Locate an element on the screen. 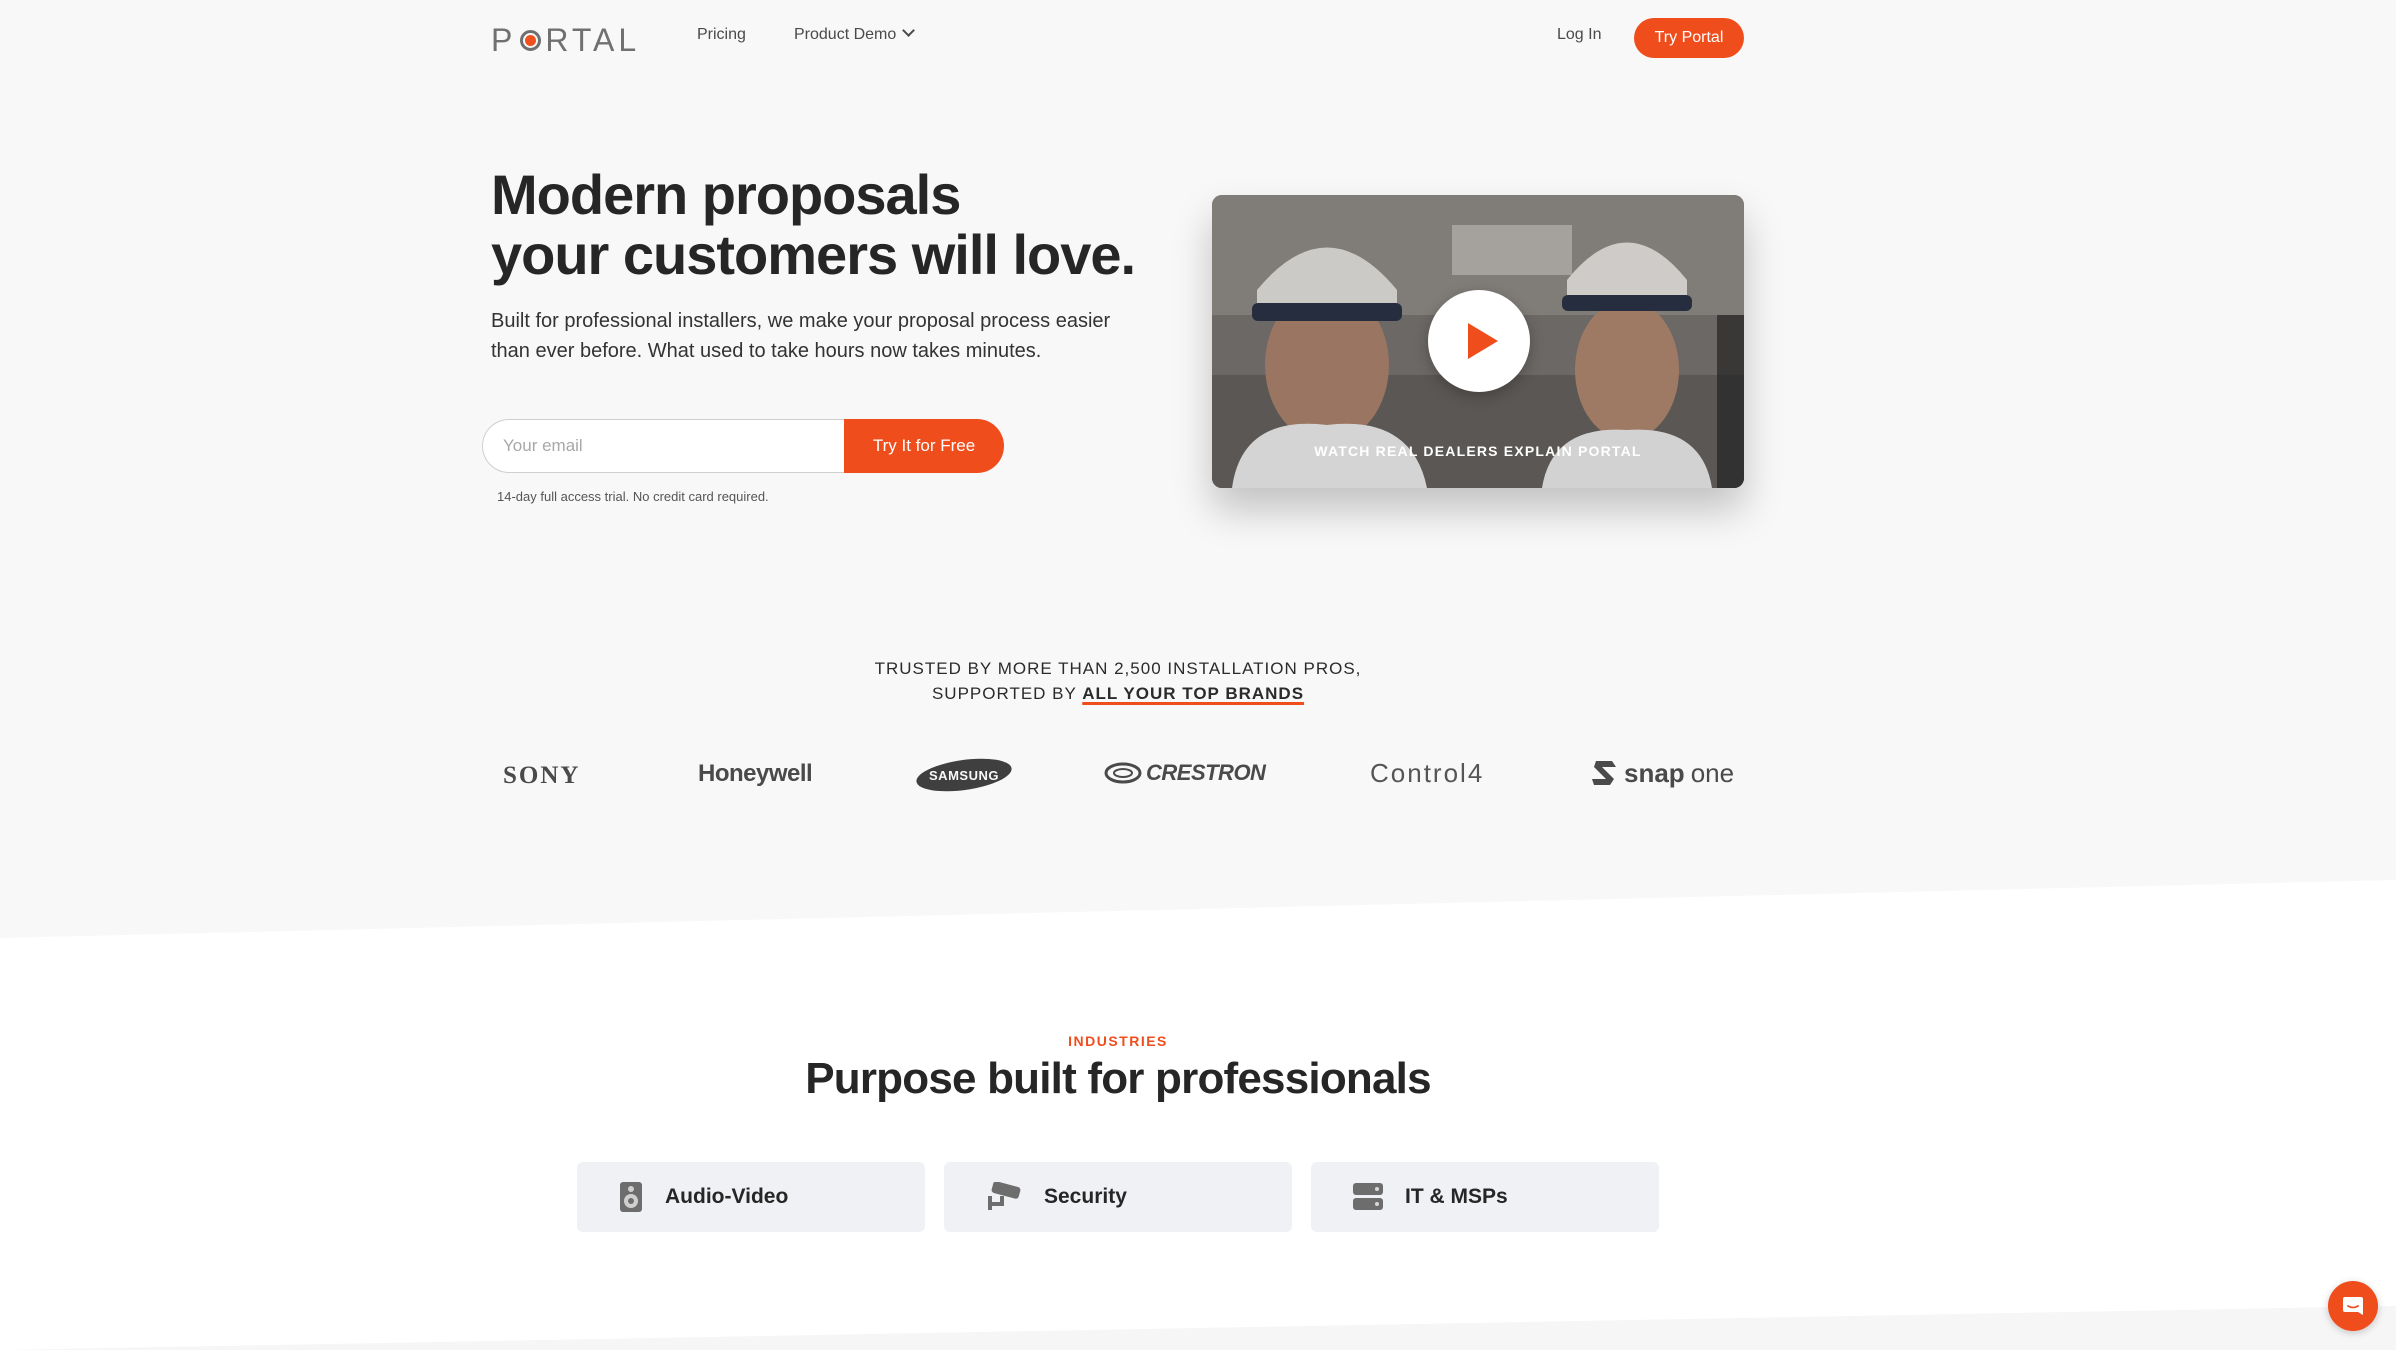 The width and height of the screenshot is (2396, 1350). play-icon is located at coordinates (1483, 341).